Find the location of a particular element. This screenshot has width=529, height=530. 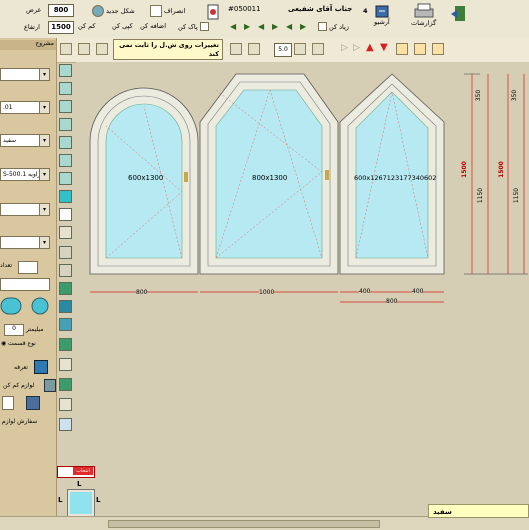

net-tool-icon is located at coordinates (65, 344).